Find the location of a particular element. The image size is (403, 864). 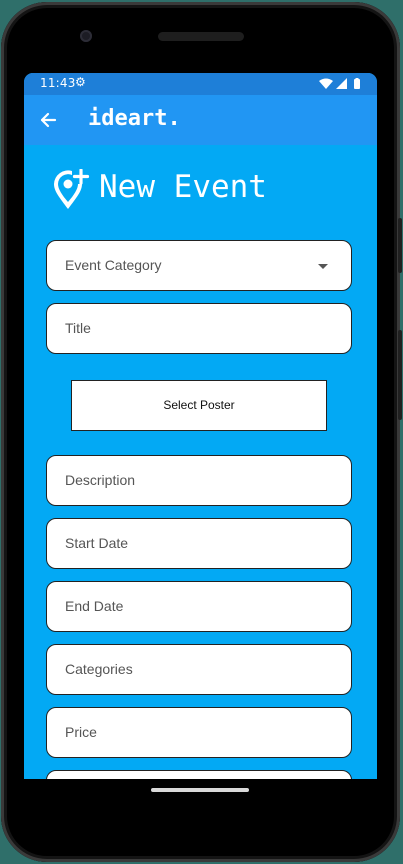

select-poster-button: Select Poster is located at coordinates (199, 405).